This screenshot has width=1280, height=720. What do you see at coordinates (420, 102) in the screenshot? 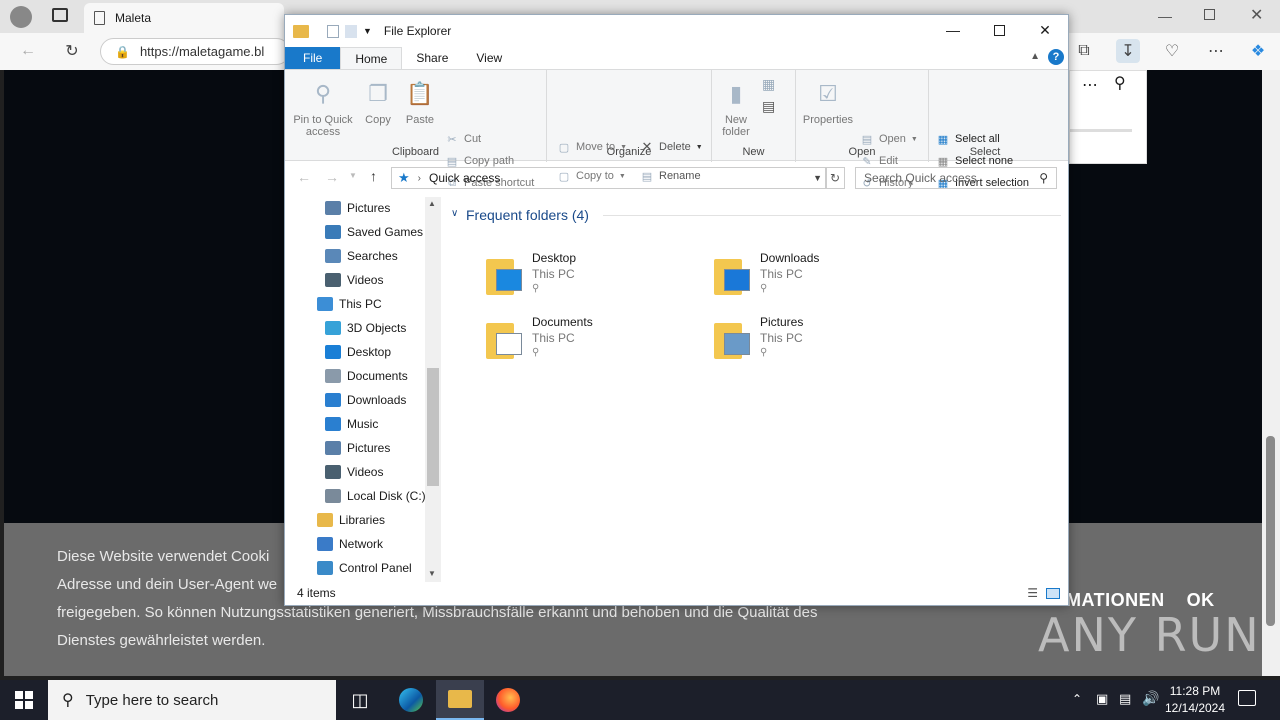
I see `paste-button: 📋 Paste` at bounding box center [420, 102].